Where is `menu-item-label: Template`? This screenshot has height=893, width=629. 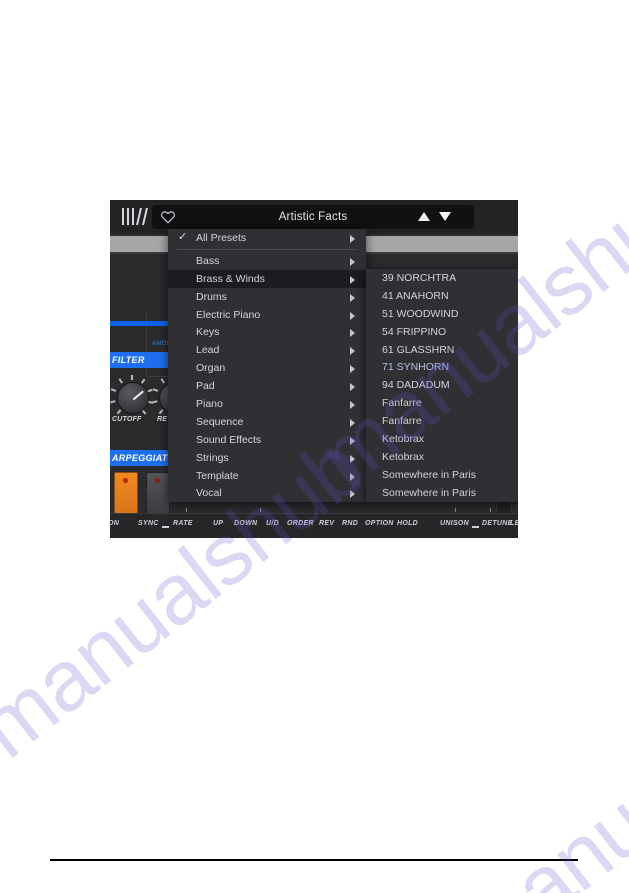 menu-item-label: Template is located at coordinates (217, 475).